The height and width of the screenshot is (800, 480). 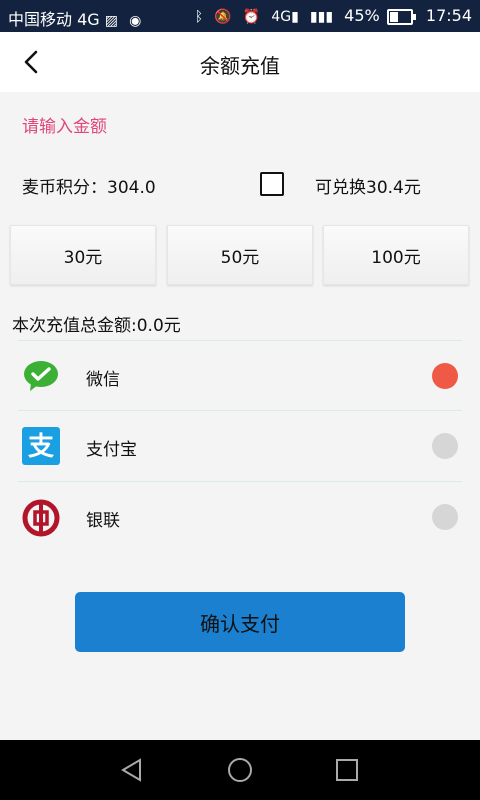 I want to click on clock: 17:54, so click(x=448, y=15).